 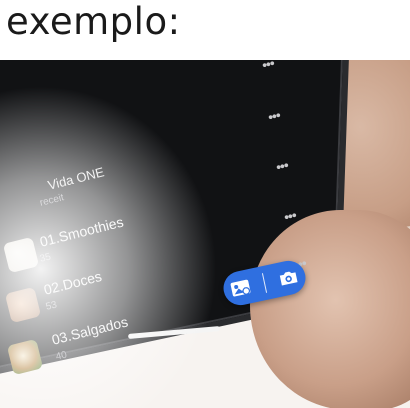 I want to click on gallery-icon, so click(x=240, y=288).